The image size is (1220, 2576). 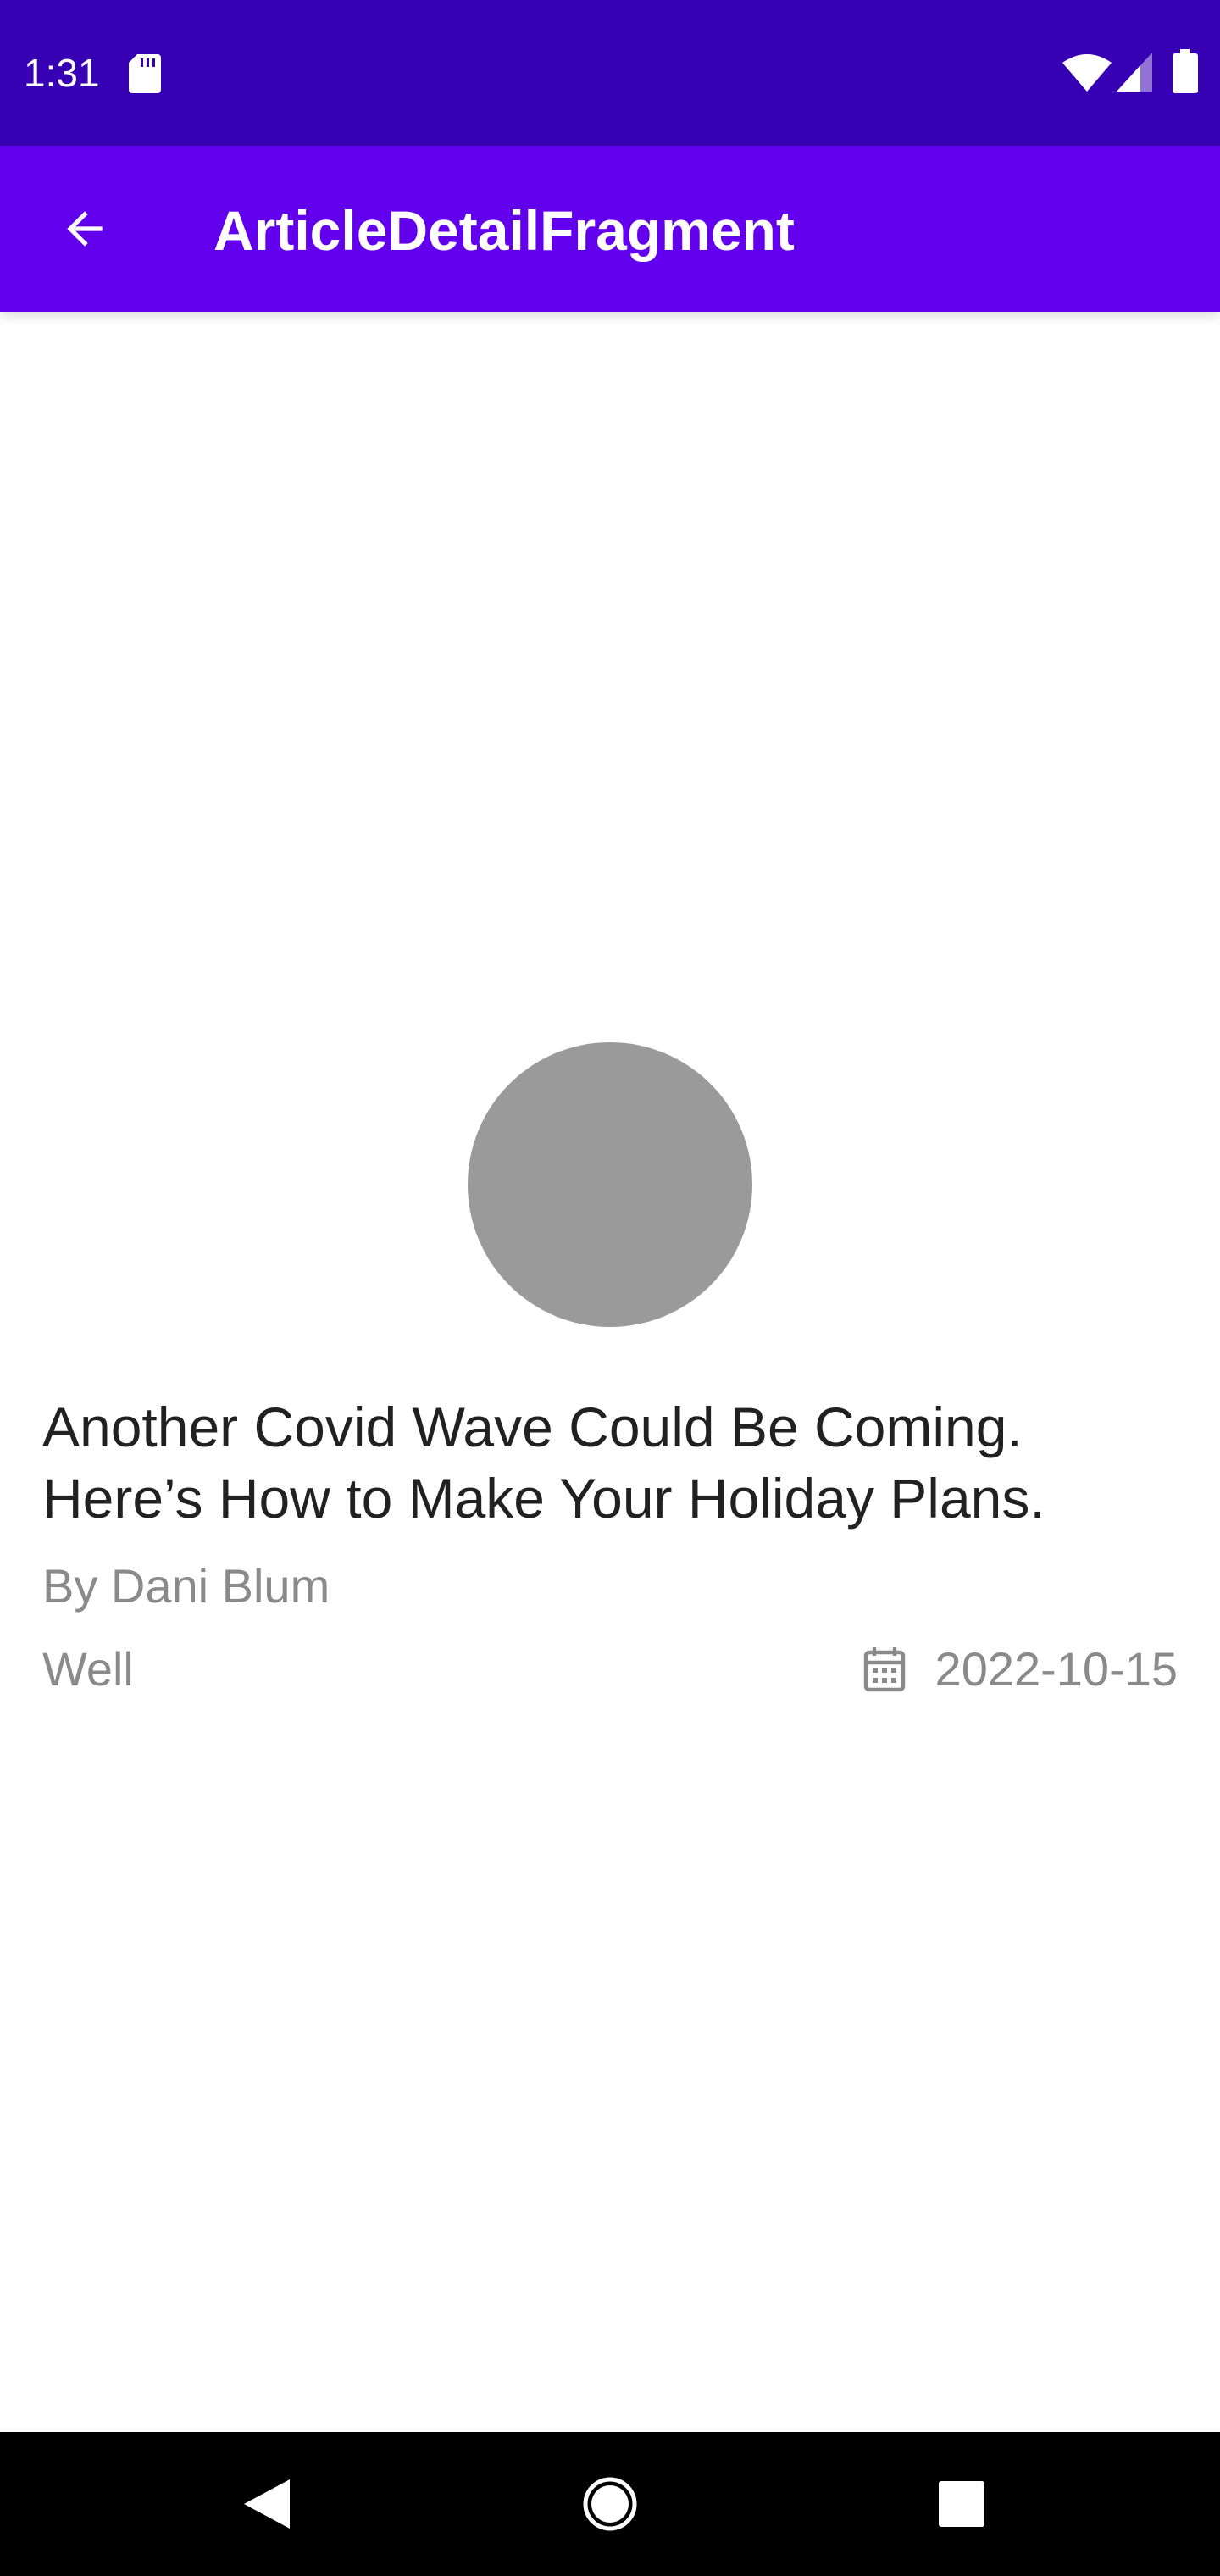 What do you see at coordinates (145, 73) in the screenshot?
I see `sd-card-icon` at bounding box center [145, 73].